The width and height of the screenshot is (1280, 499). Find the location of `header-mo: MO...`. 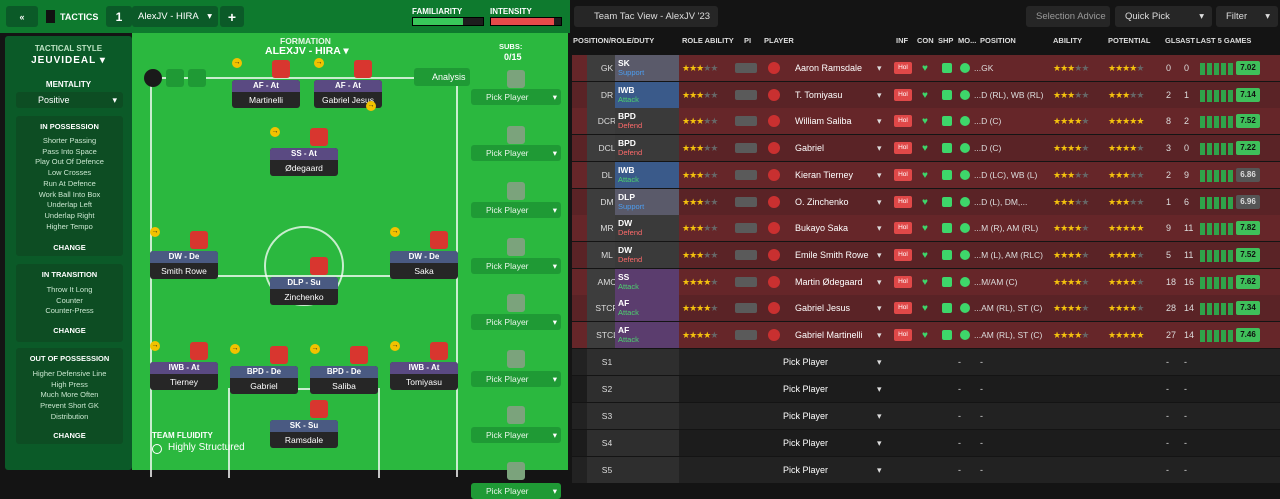

header-mo: MO... is located at coordinates (967, 40).